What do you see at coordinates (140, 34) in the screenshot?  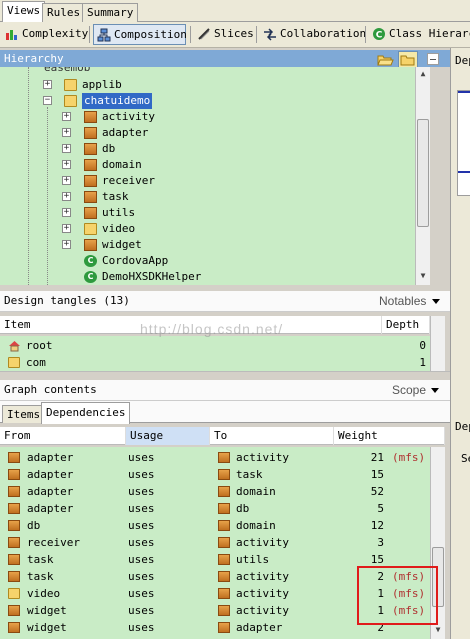 I see `composition-button: Composition` at bounding box center [140, 34].